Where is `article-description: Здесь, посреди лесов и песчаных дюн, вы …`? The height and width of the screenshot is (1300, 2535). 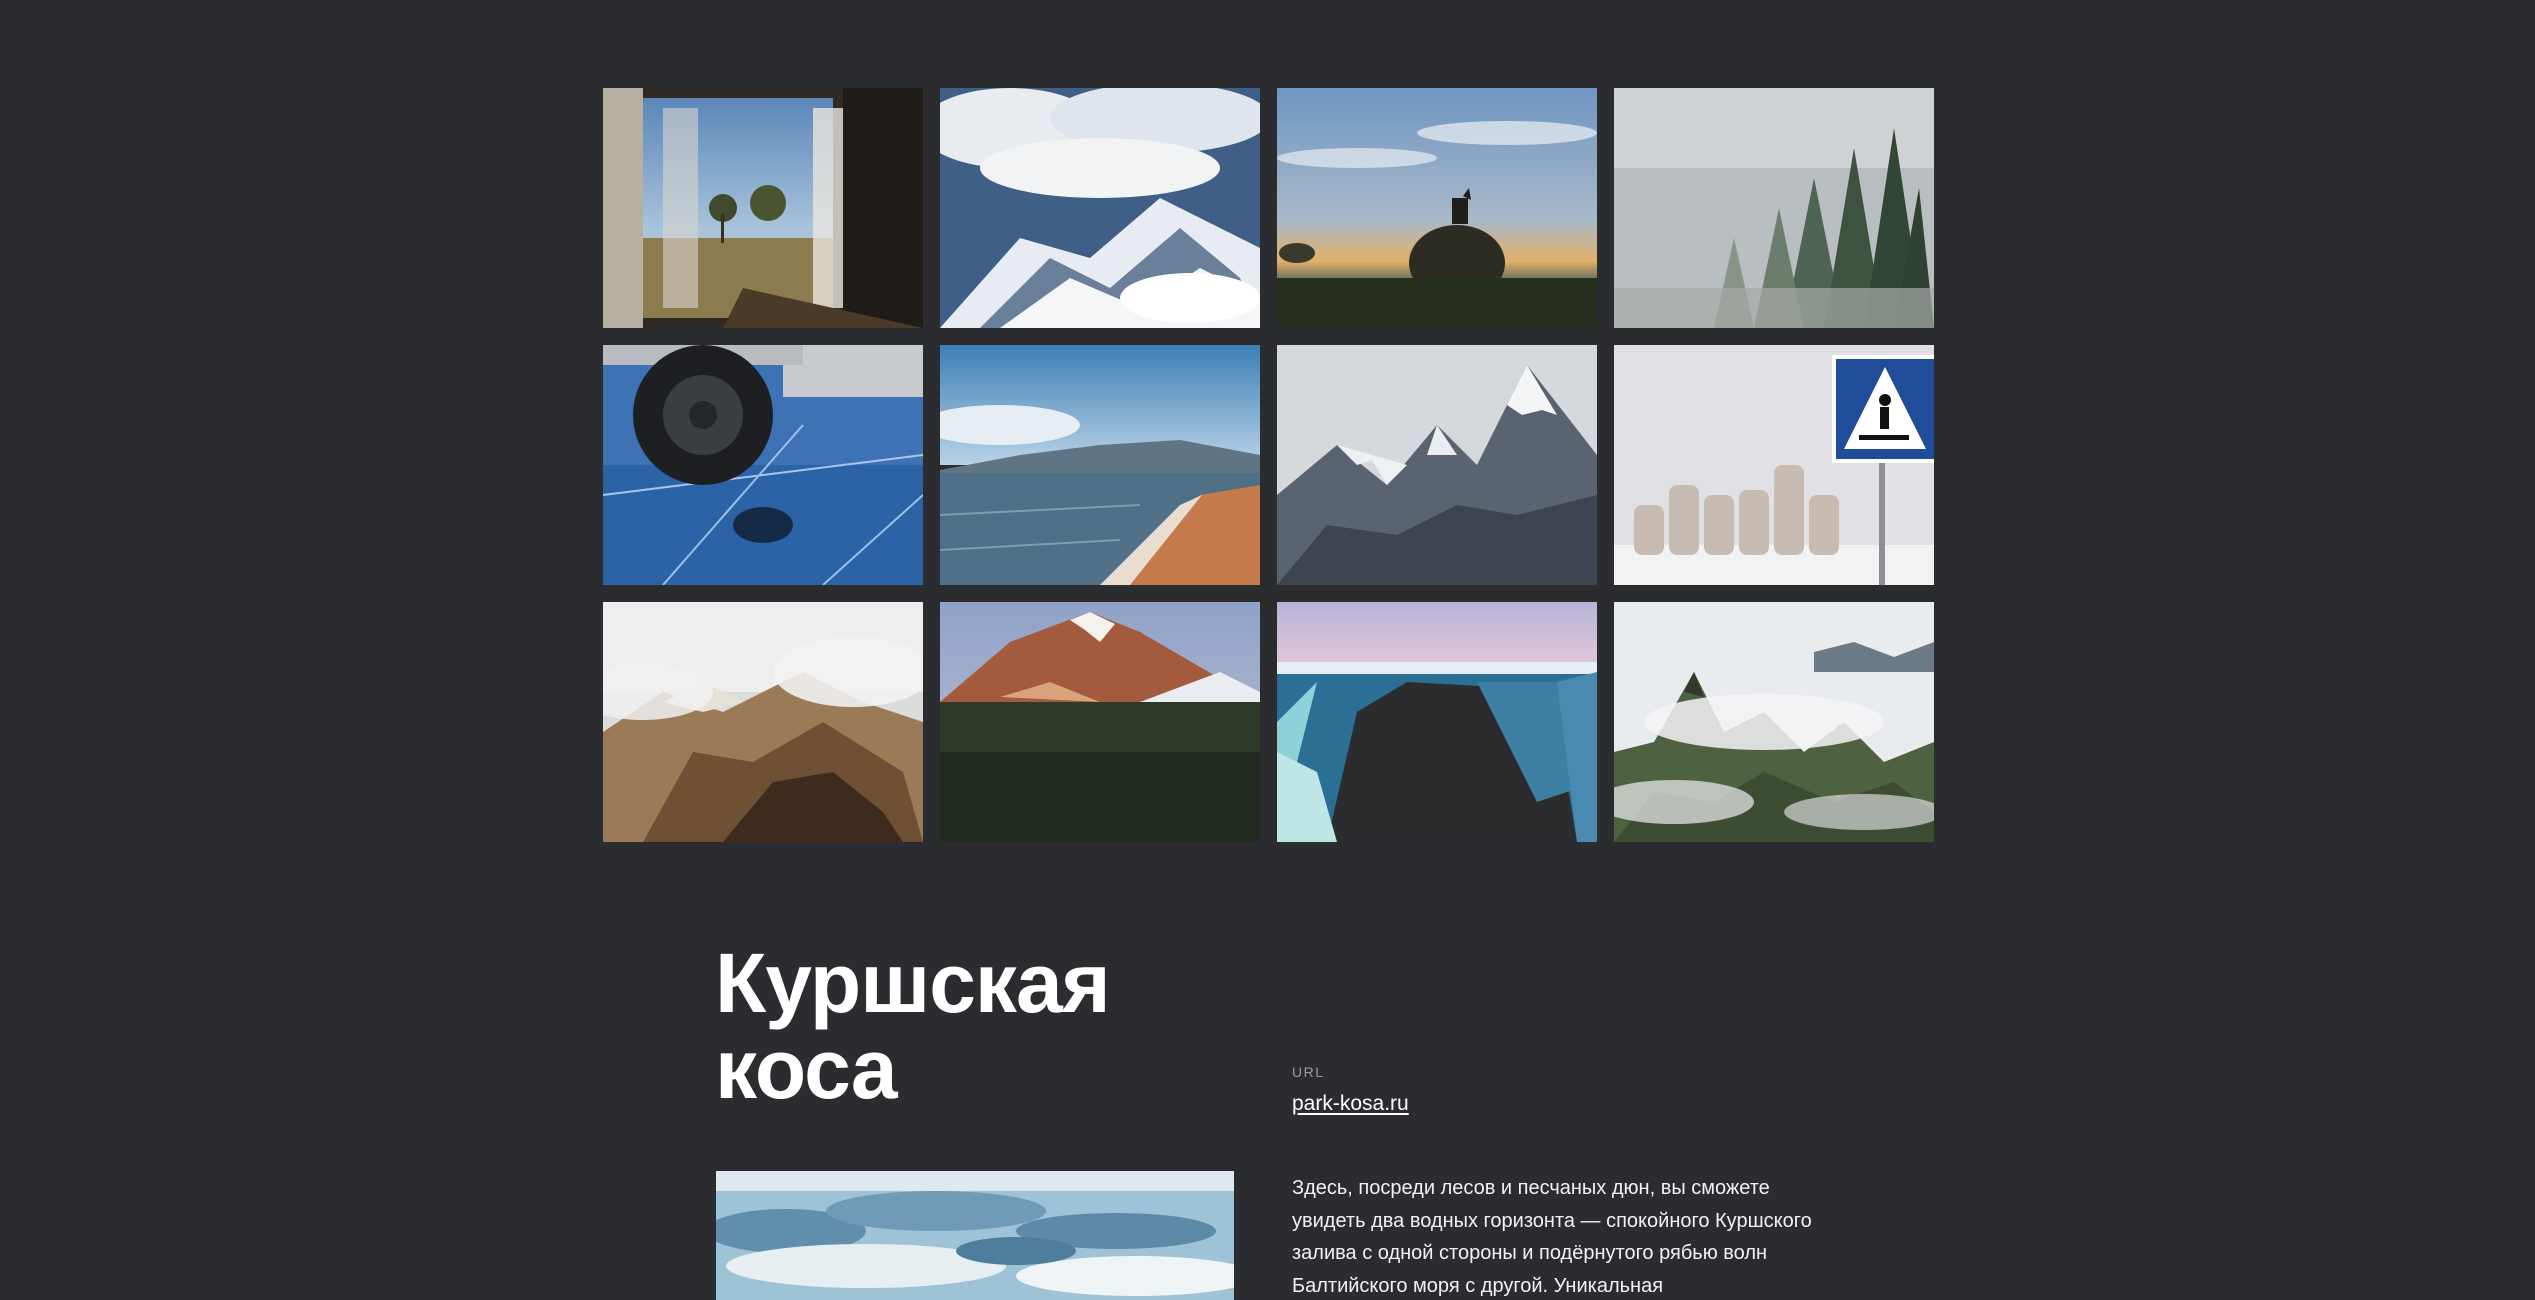 article-description: Здесь, посреди лесов и песчаных дюн, вы … is located at coordinates (1552, 1237).